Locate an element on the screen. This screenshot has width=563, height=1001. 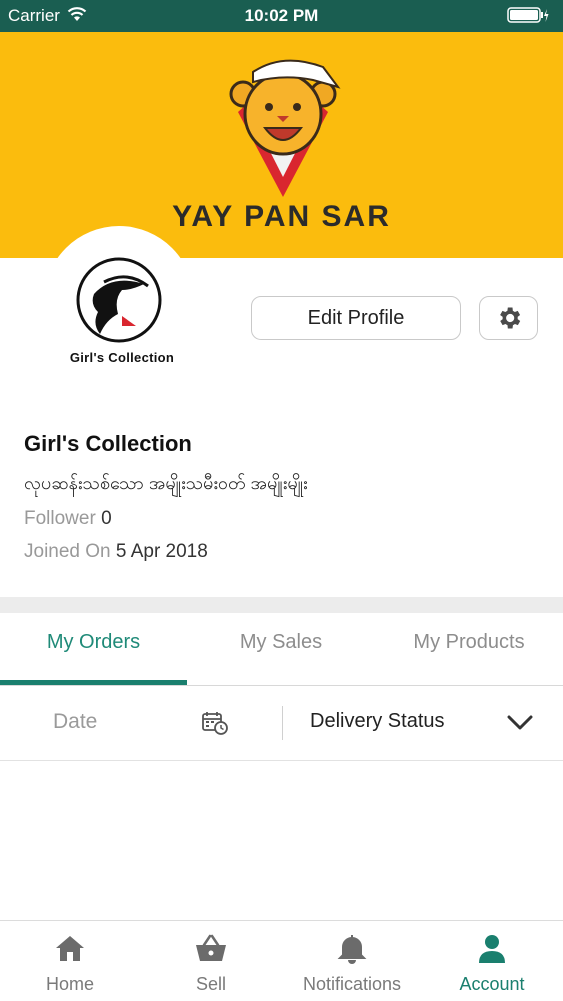
tab-account-label: Account is located at coordinates (492, 984).